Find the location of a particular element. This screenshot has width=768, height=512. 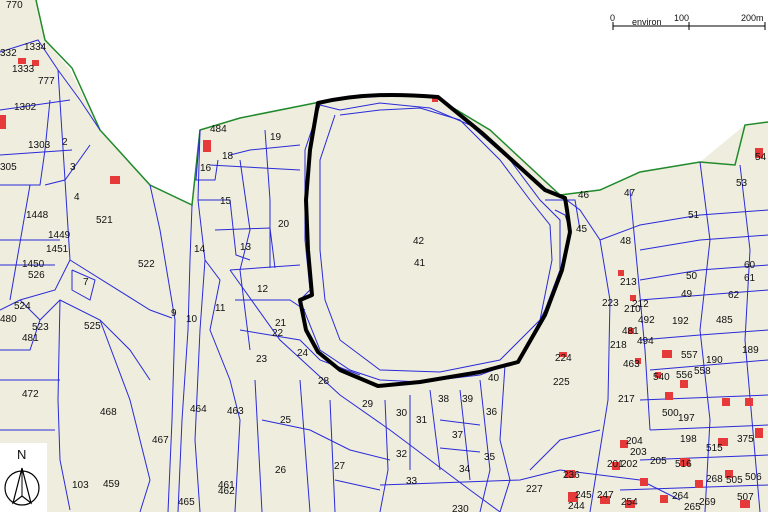

parcel-label: 245 is located at coordinates (583, 495).